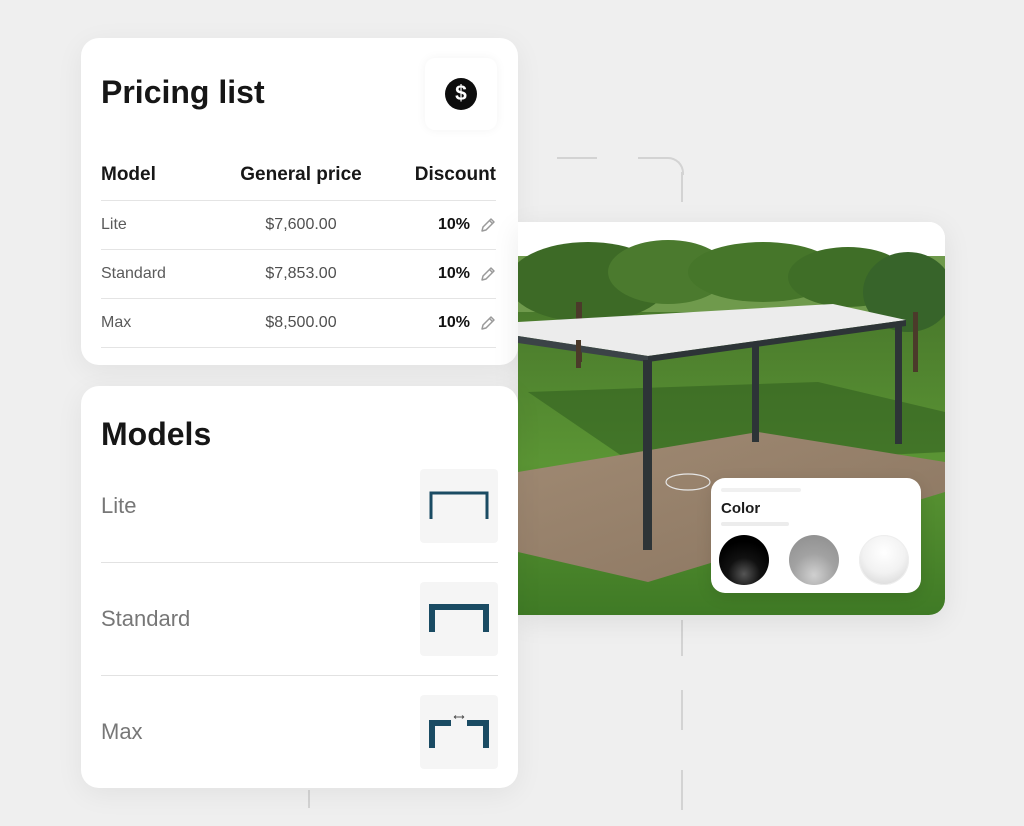 The height and width of the screenshot is (826, 1024). What do you see at coordinates (459, 731) in the screenshot?
I see `frame-max-icon` at bounding box center [459, 731].